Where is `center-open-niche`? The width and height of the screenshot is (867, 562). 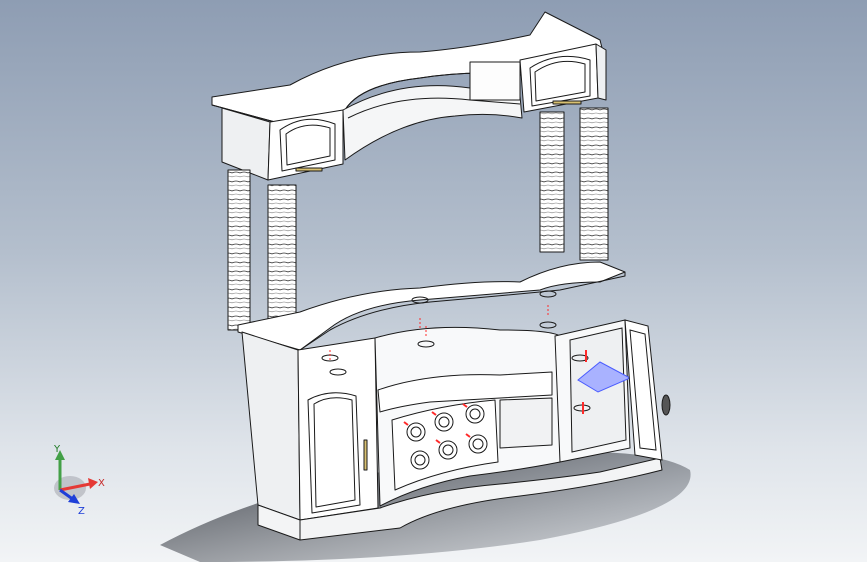
center-open-niche is located at coordinates (526, 423).